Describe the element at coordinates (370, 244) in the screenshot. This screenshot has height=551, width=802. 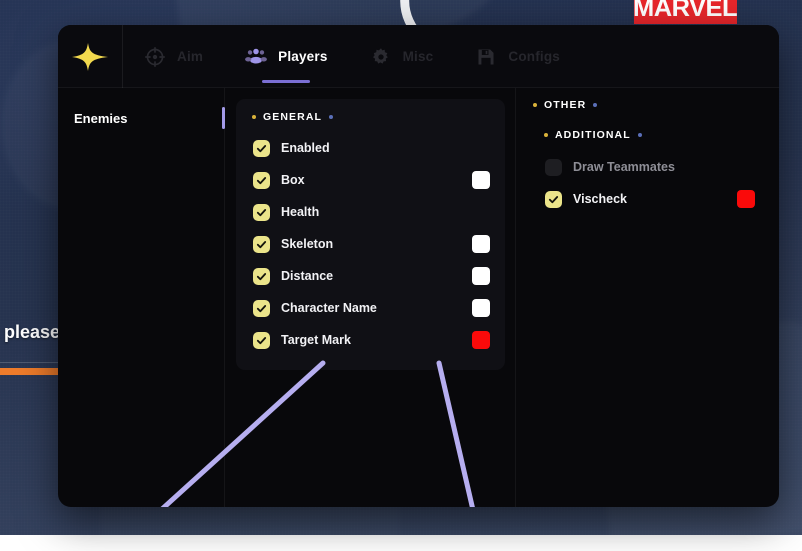
I see `option-row-skeleton: Skeleton` at that location.